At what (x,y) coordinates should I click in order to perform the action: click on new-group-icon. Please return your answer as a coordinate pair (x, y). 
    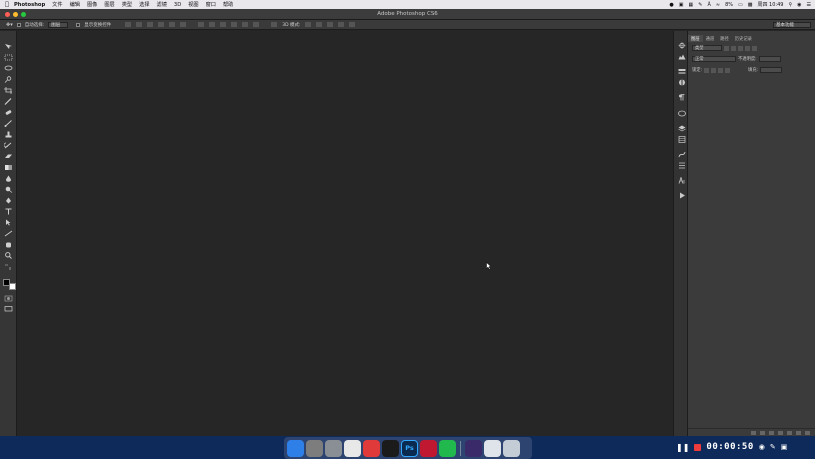
    Looking at the image, I should click on (789, 432).